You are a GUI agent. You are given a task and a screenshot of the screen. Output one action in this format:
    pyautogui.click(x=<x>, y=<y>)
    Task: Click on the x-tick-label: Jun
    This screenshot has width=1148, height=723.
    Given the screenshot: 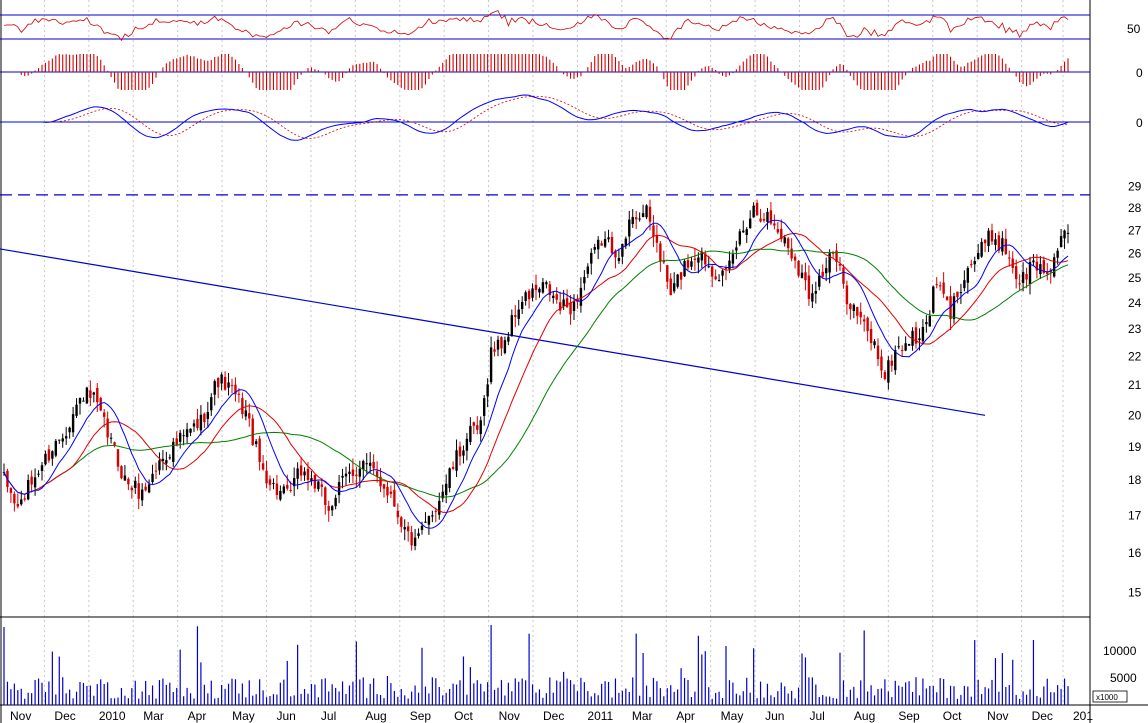 What is the action you would take?
    pyautogui.click(x=774, y=716)
    